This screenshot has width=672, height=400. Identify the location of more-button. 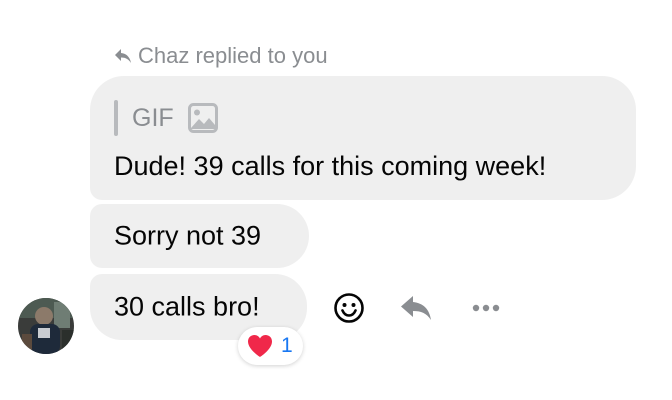
(486, 308).